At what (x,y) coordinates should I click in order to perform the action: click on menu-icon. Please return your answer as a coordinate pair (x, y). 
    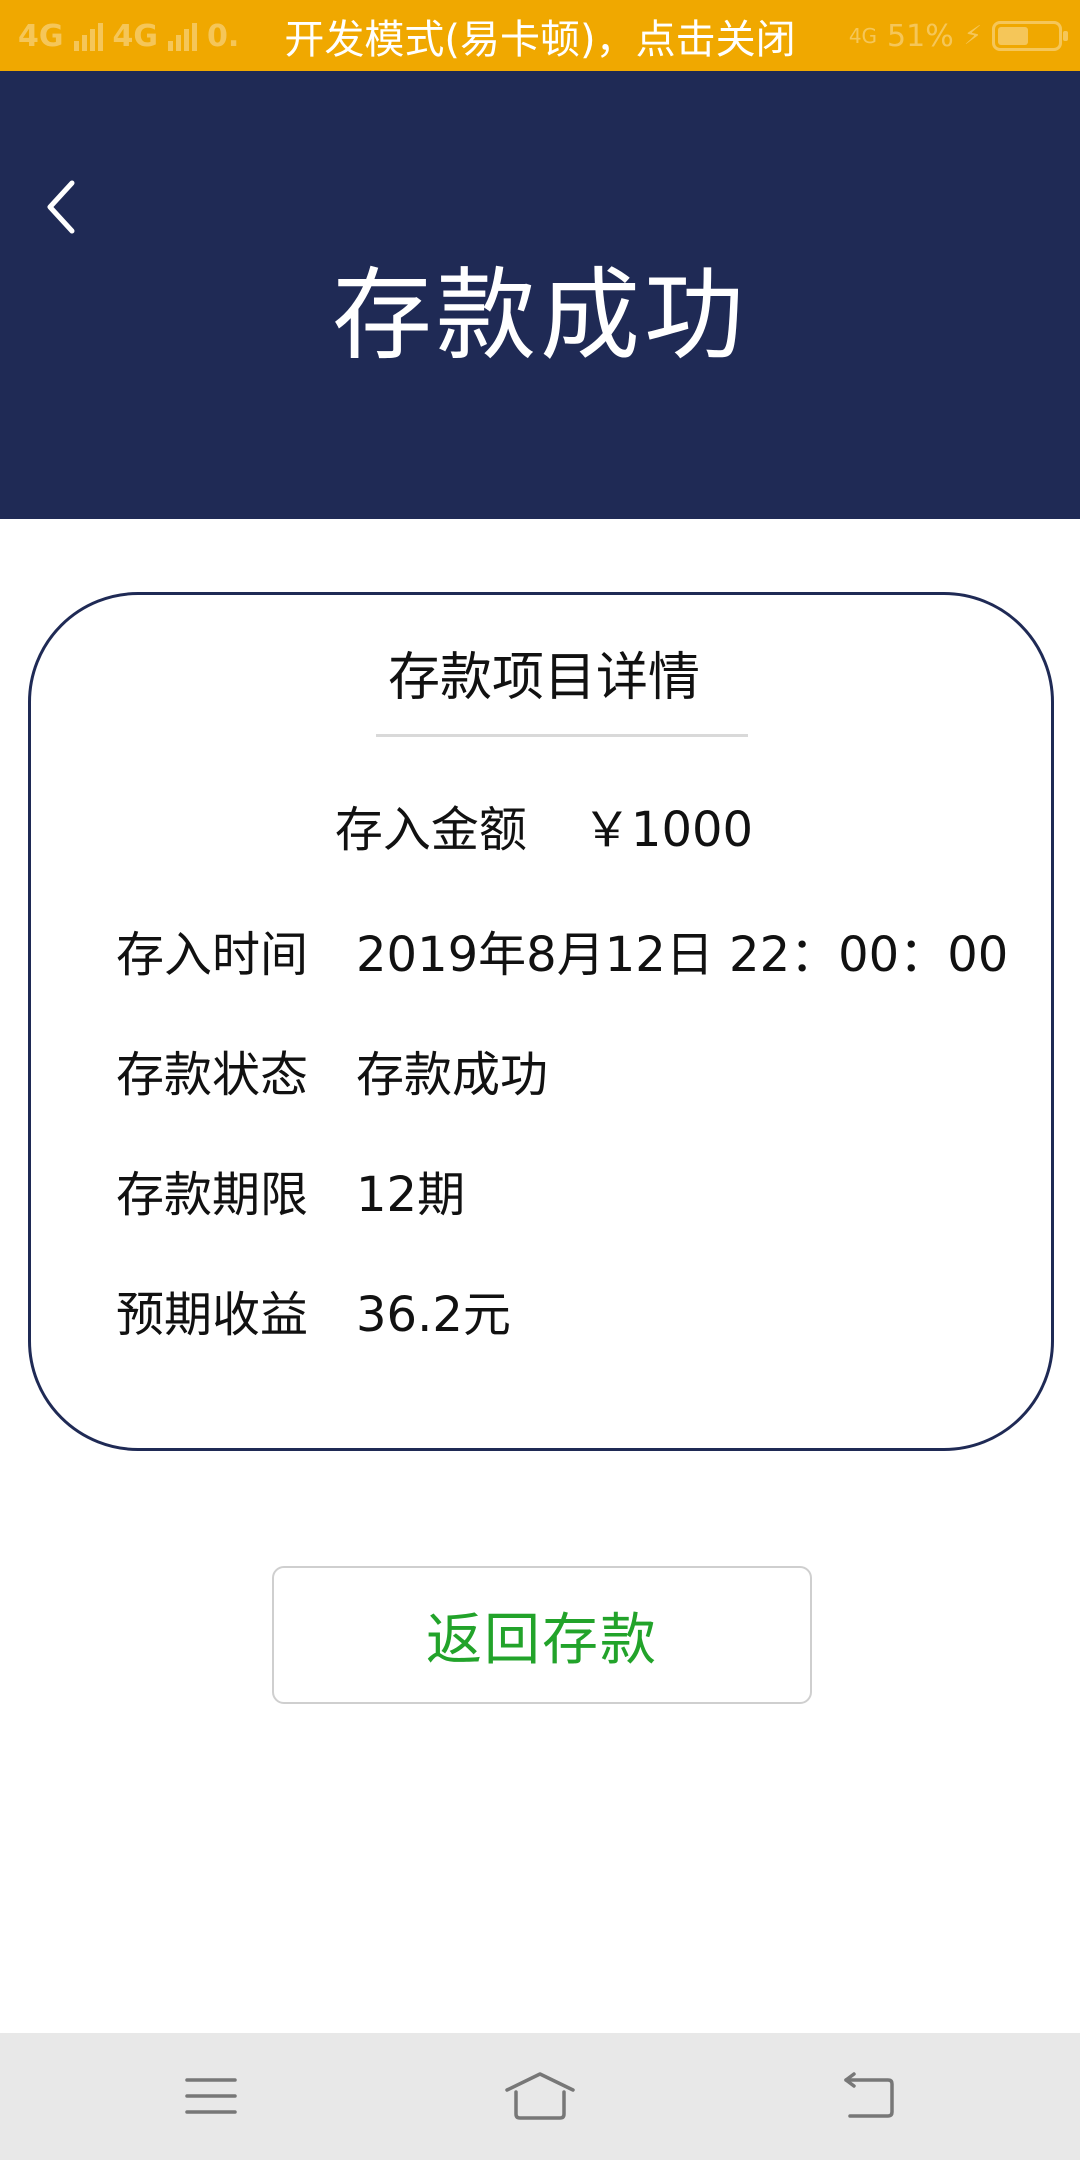
    Looking at the image, I should click on (211, 2096).